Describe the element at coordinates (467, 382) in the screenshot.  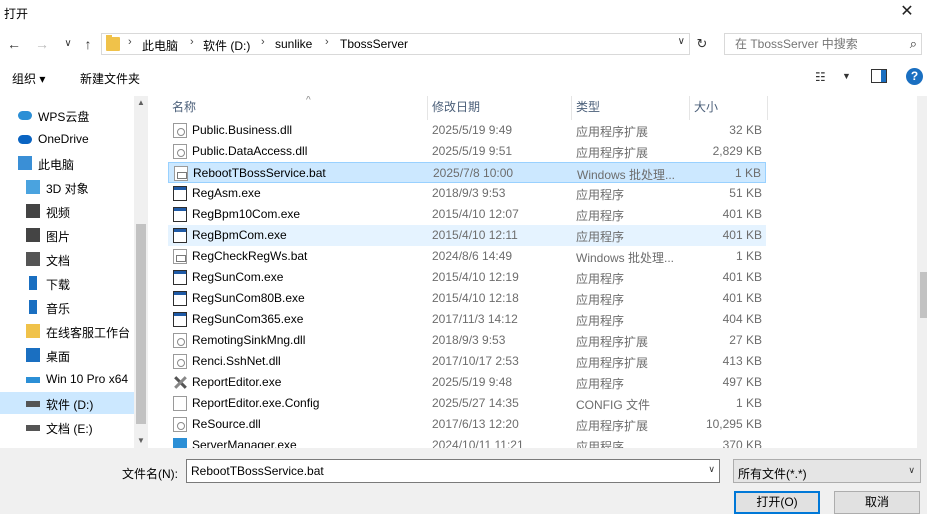
I see `file-row: ReportEditor.exe 2025/5/19 9:48 应用程序 497 KB` at that location.